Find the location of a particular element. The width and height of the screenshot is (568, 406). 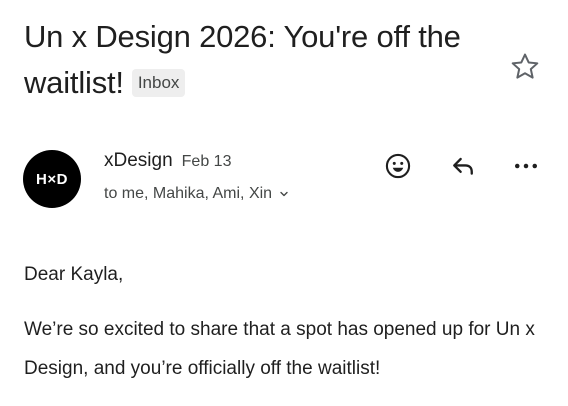

inbox-label-badge: Inbox is located at coordinates (158, 83).